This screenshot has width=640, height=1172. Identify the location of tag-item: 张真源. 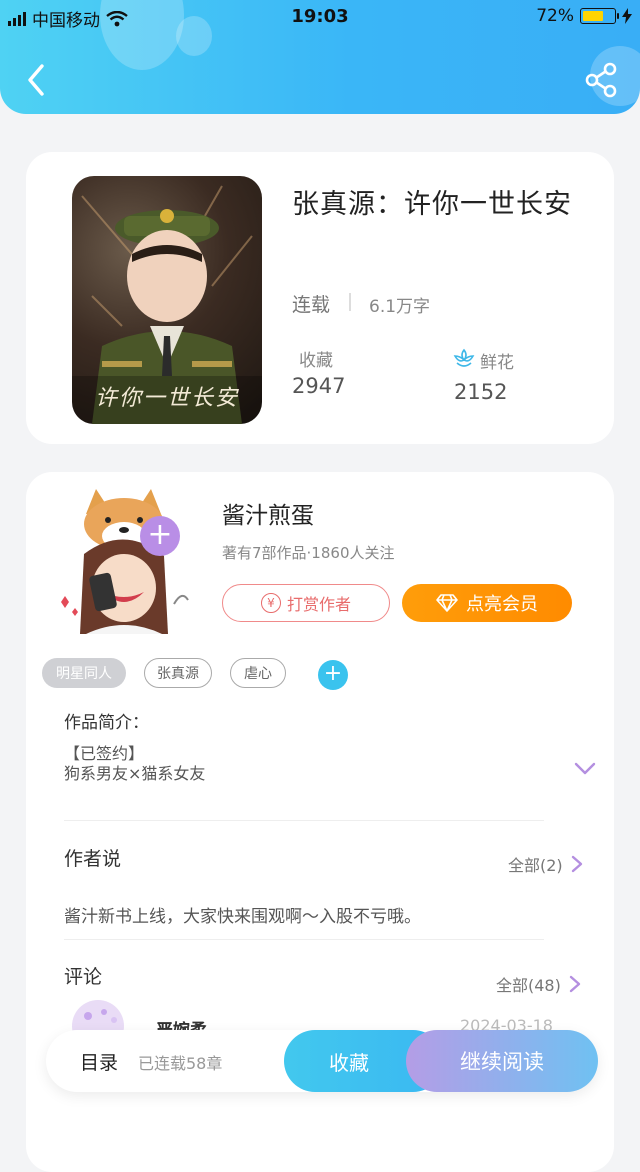
(178, 673).